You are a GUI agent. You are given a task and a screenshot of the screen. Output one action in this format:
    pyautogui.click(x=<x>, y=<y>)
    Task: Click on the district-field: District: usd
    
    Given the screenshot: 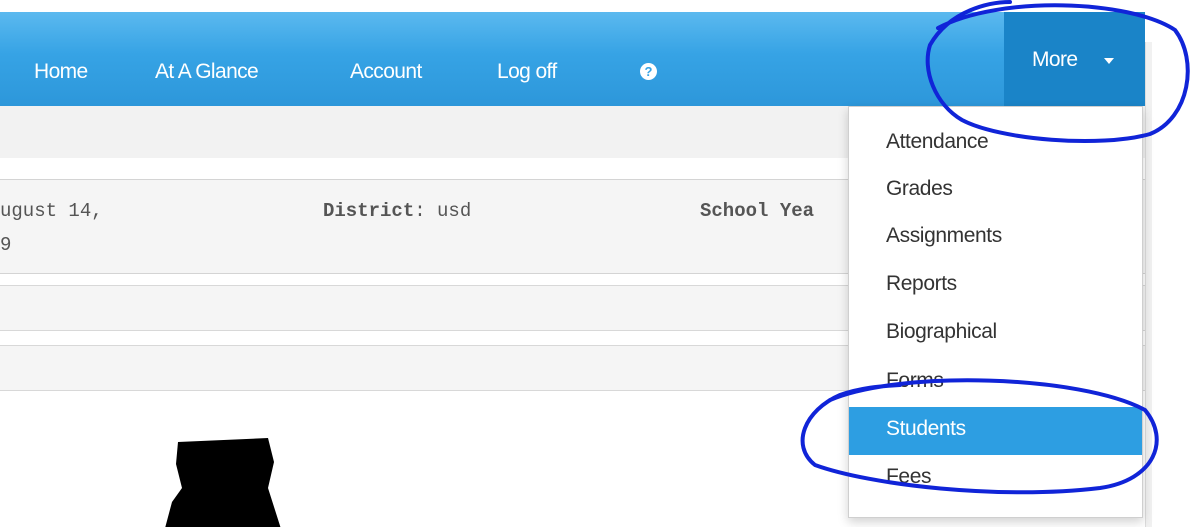 What is the action you would take?
    pyautogui.click(x=397, y=211)
    